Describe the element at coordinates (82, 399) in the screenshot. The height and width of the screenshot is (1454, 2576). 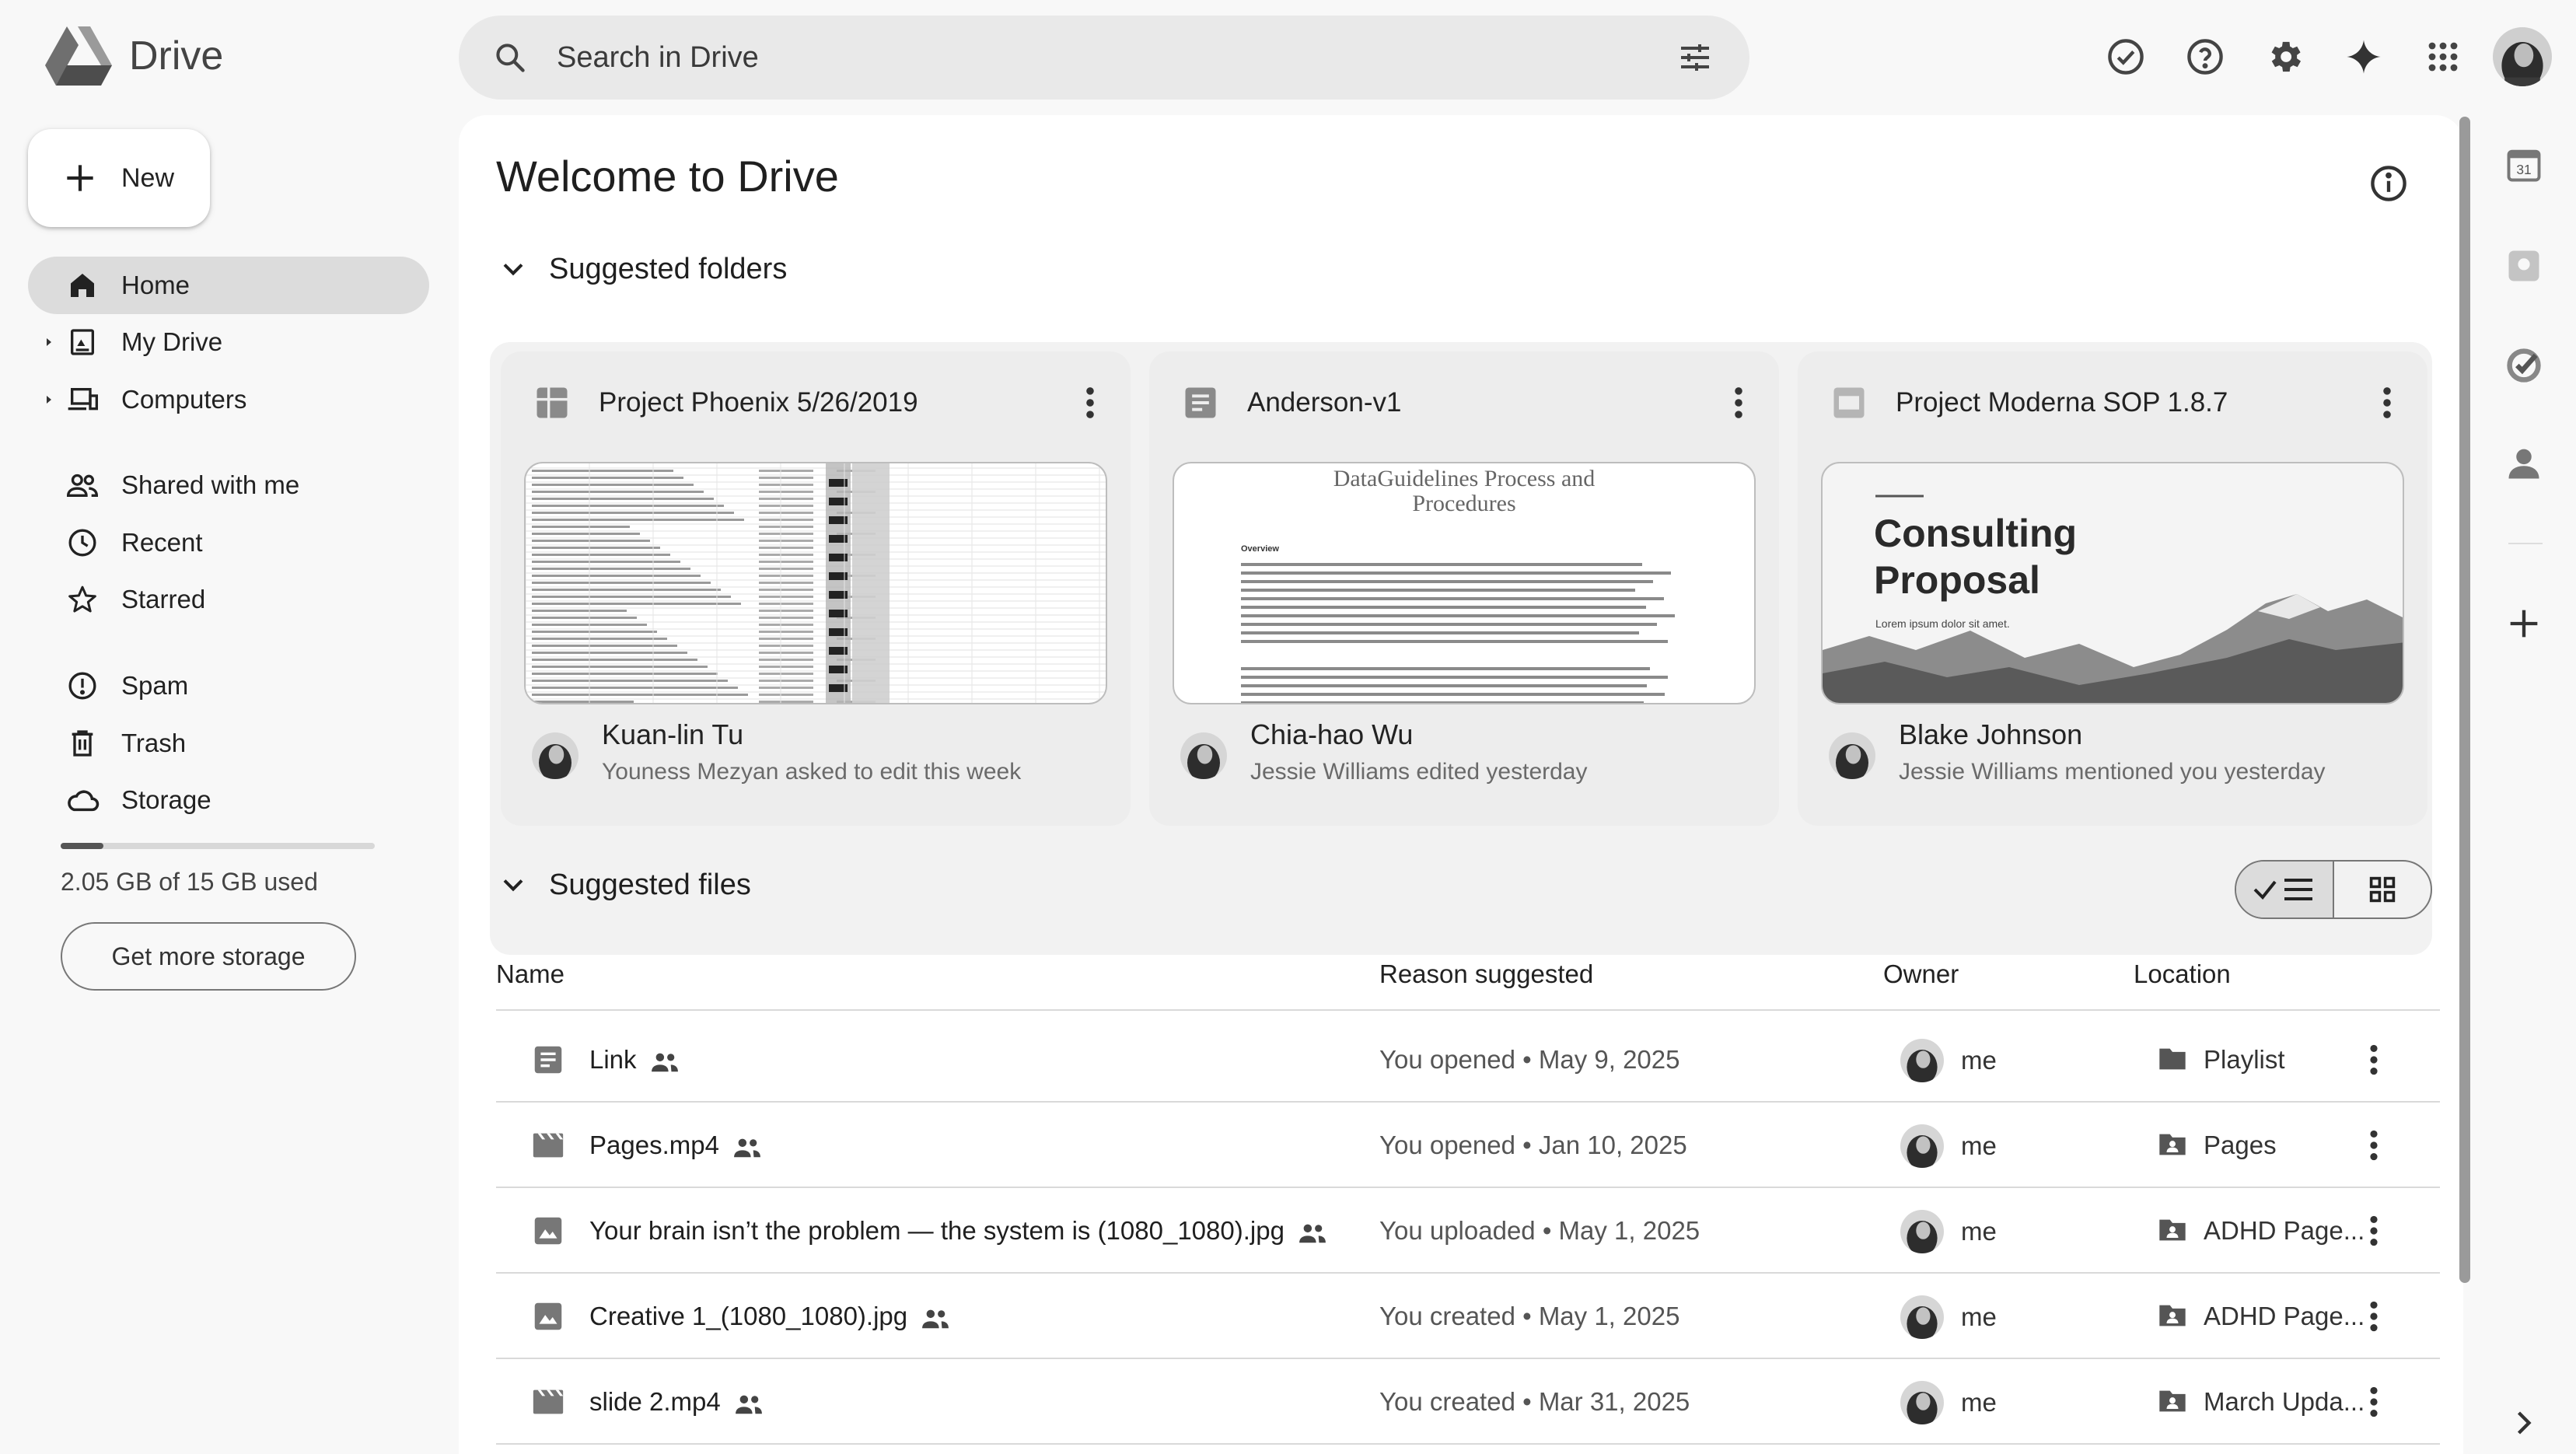
I see `computers-icon` at that location.